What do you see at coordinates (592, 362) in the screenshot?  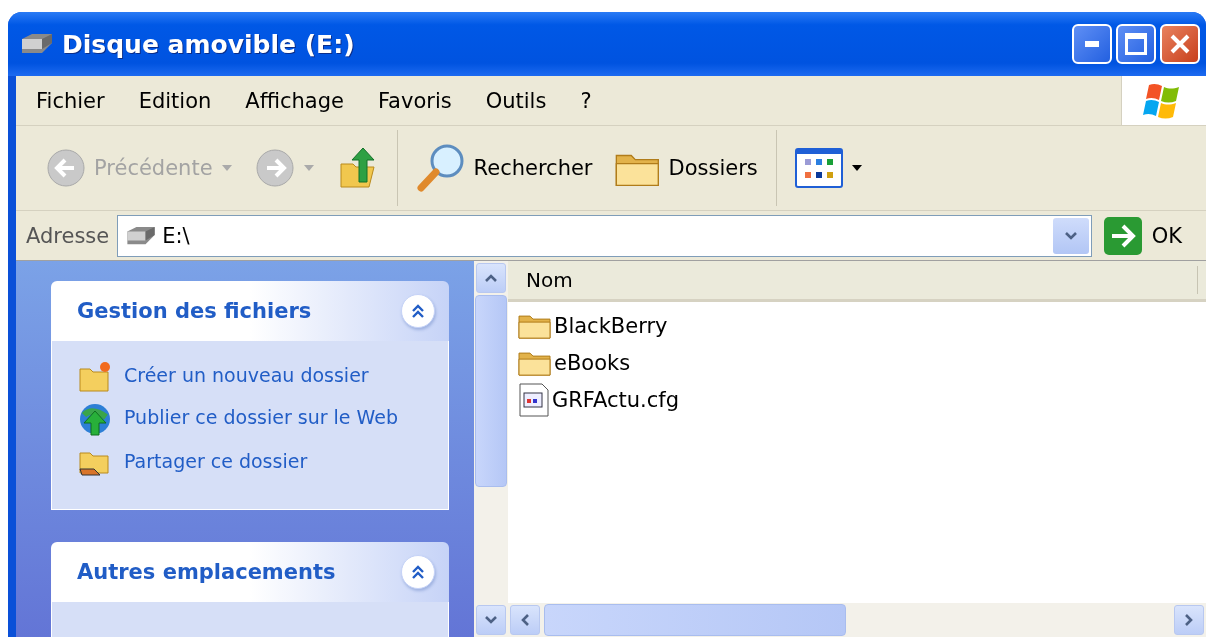 I see `file-name: eBooks` at bounding box center [592, 362].